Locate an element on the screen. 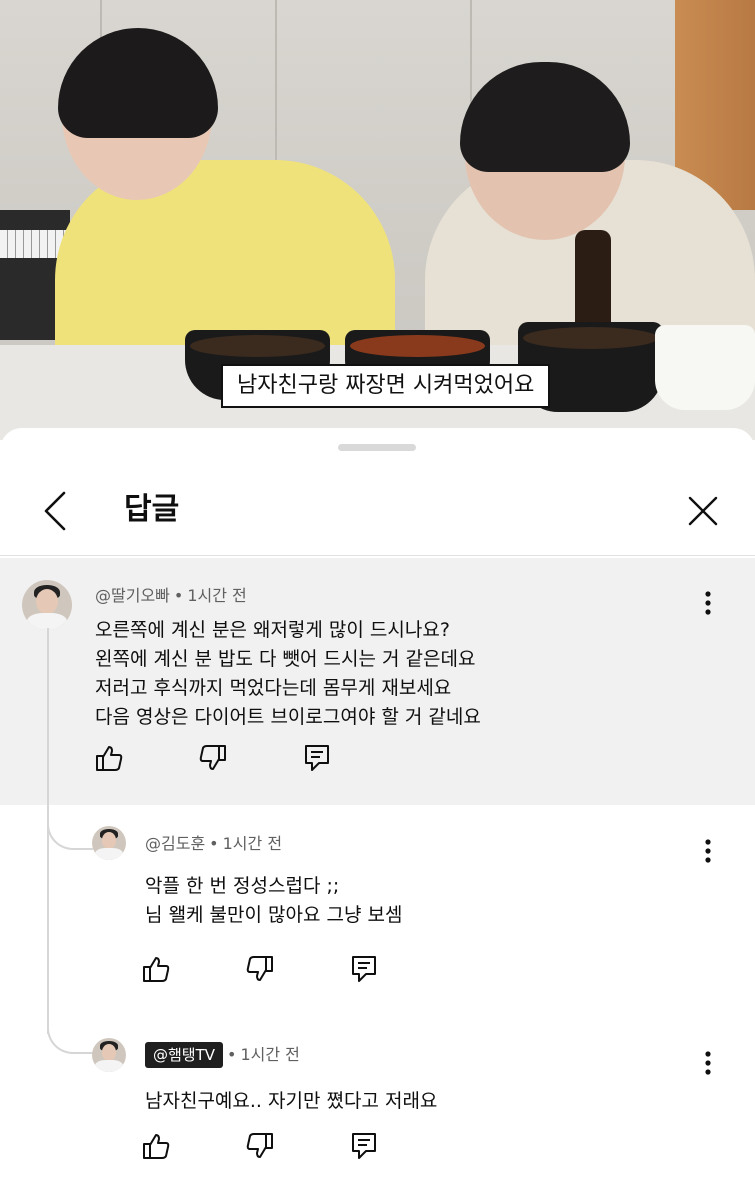 Image resolution: width=755 pixels, height=1200 pixels. comment-line: 남자친구예요.. 자기만 쪘다고 저래요 is located at coordinates (291, 1101).